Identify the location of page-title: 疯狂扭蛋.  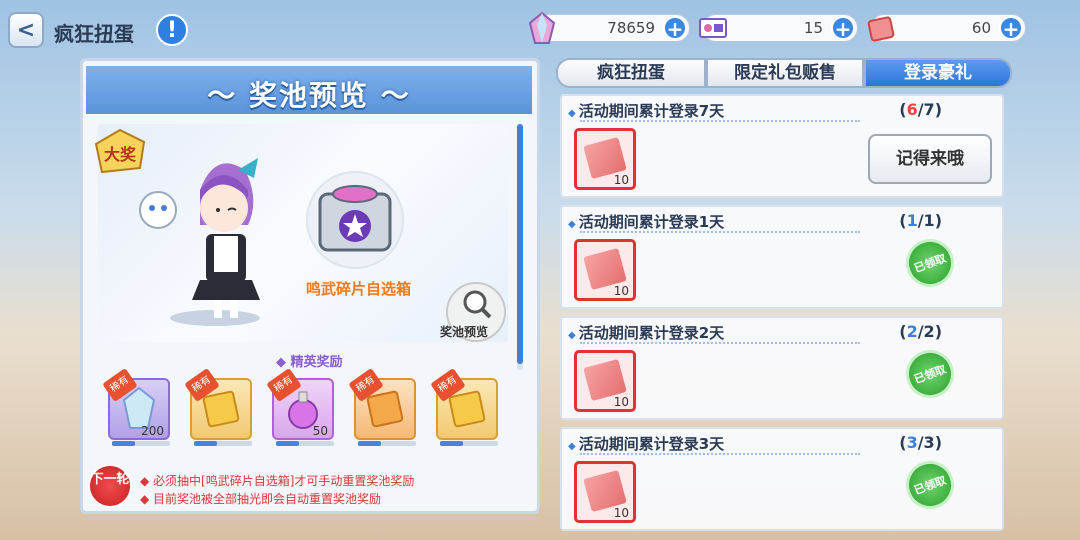
(94, 34).